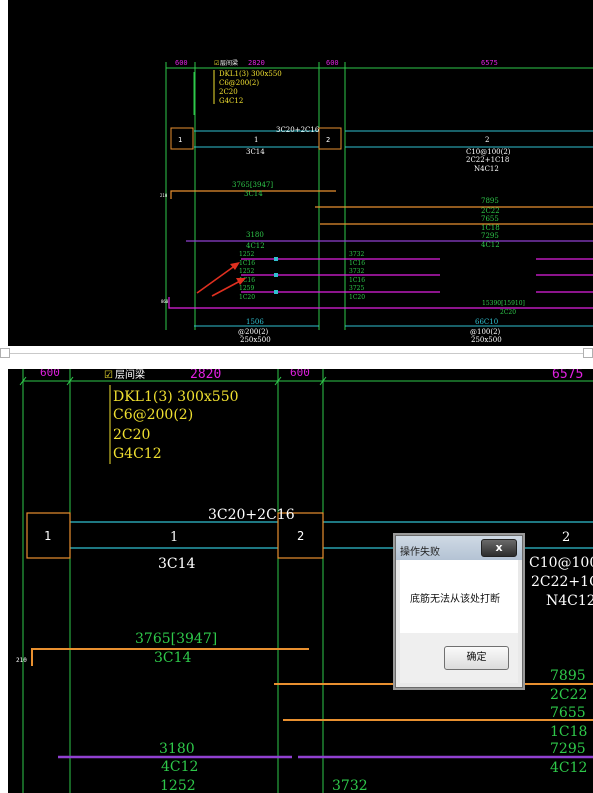  I want to click on bar-860-label: 860, so click(165, 301).